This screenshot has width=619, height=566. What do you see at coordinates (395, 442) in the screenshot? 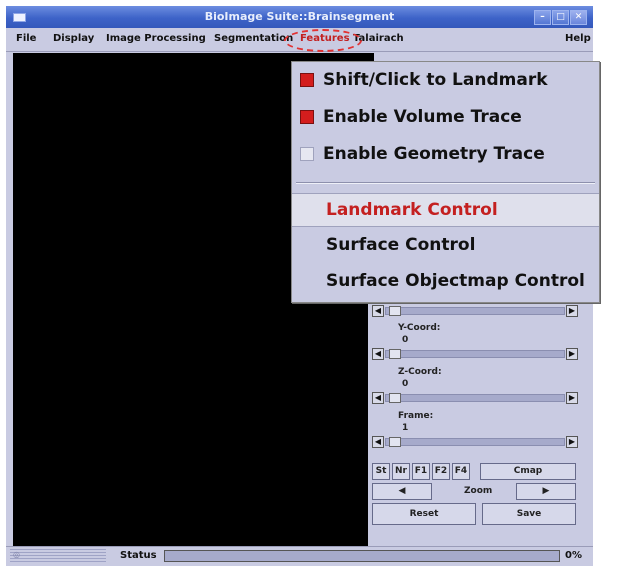
I see `frame-thumb` at bounding box center [395, 442].